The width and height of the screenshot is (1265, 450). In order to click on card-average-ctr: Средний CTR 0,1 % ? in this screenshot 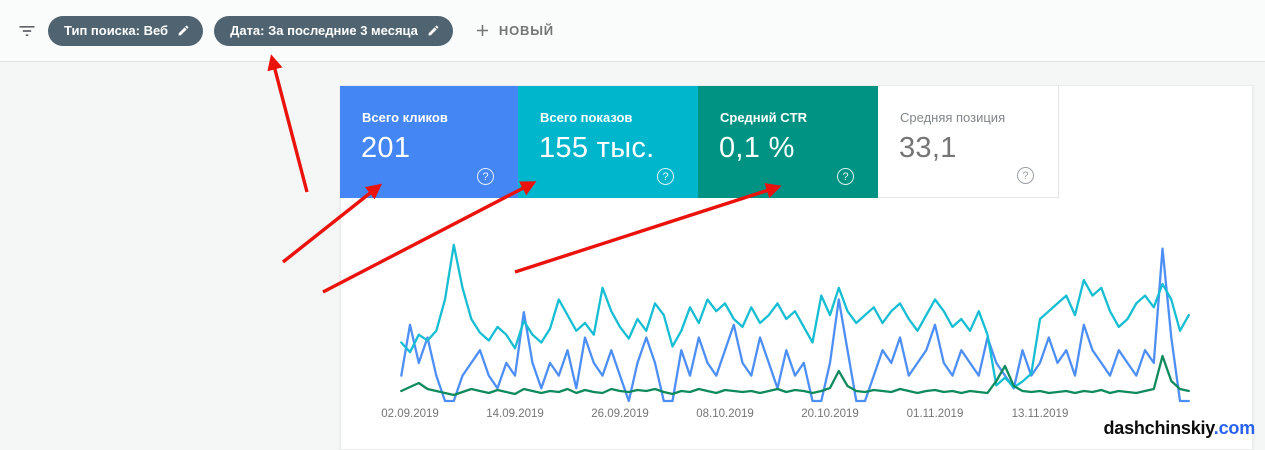, I will do `click(788, 142)`.